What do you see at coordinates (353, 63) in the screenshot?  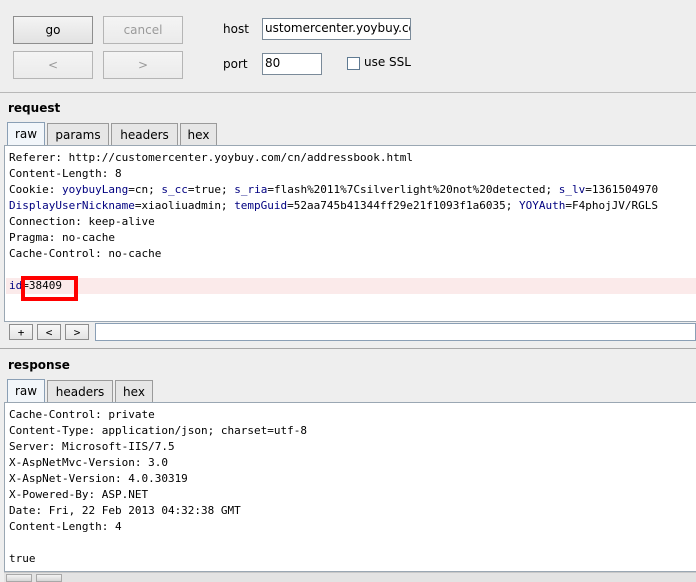 I see `ssl-checkbox` at bounding box center [353, 63].